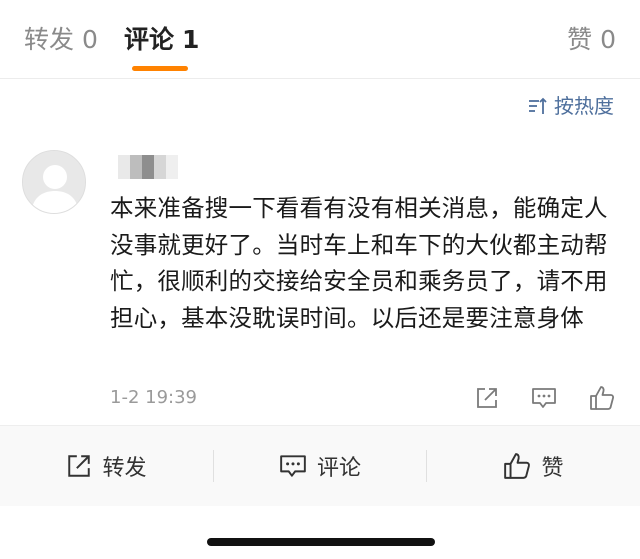  I want to click on tab-forward-count: 0, so click(90, 39).